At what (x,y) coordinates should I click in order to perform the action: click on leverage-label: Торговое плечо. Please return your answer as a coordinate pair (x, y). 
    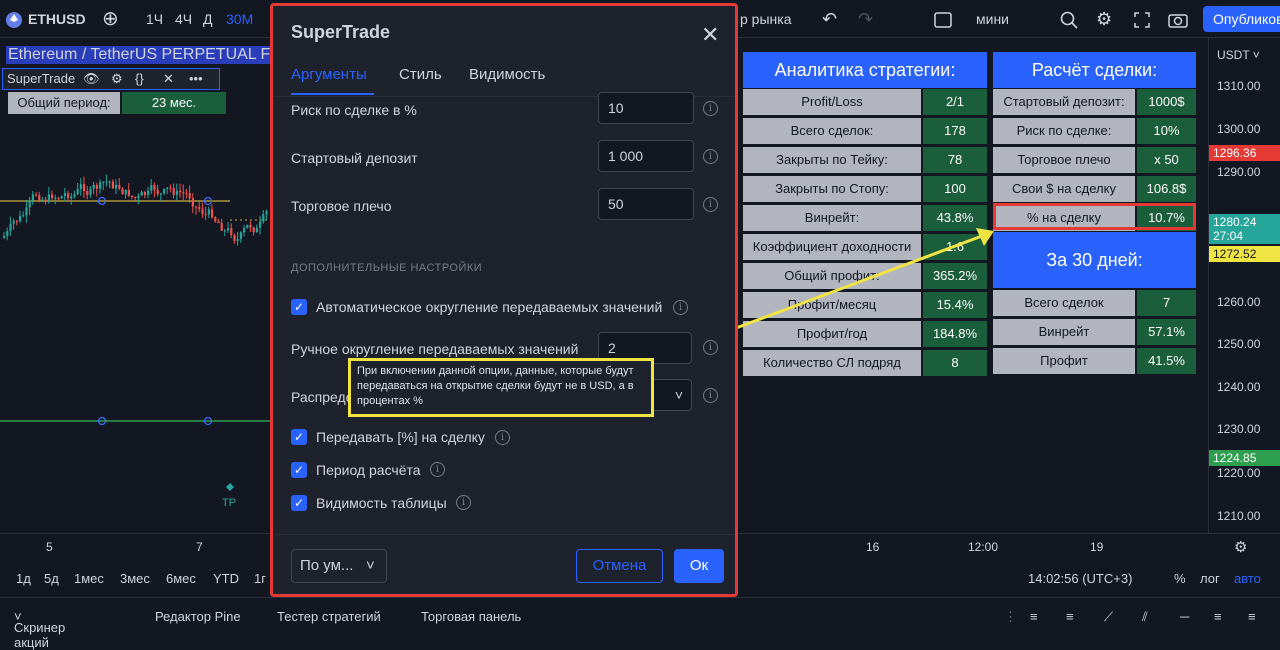
    Looking at the image, I should click on (341, 206).